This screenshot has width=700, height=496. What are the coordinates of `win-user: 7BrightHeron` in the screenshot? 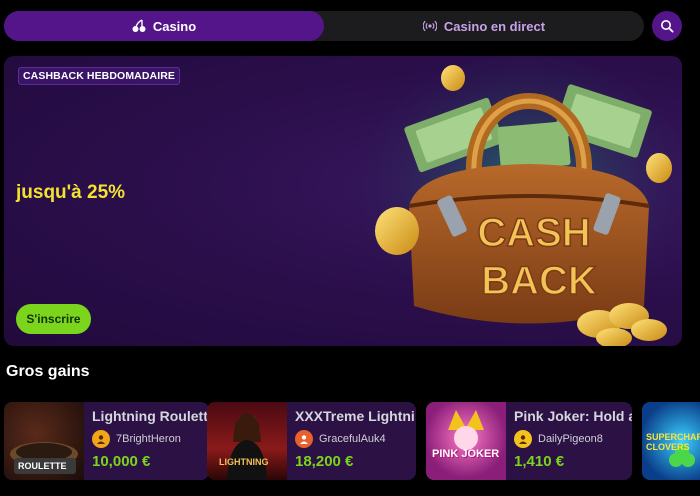 It's located at (136, 439).